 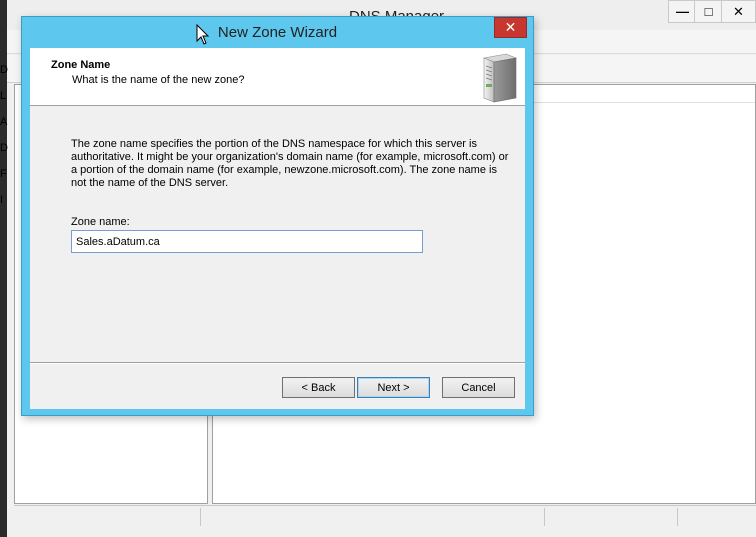 I want to click on maximize-icon: □, so click(x=708, y=11).